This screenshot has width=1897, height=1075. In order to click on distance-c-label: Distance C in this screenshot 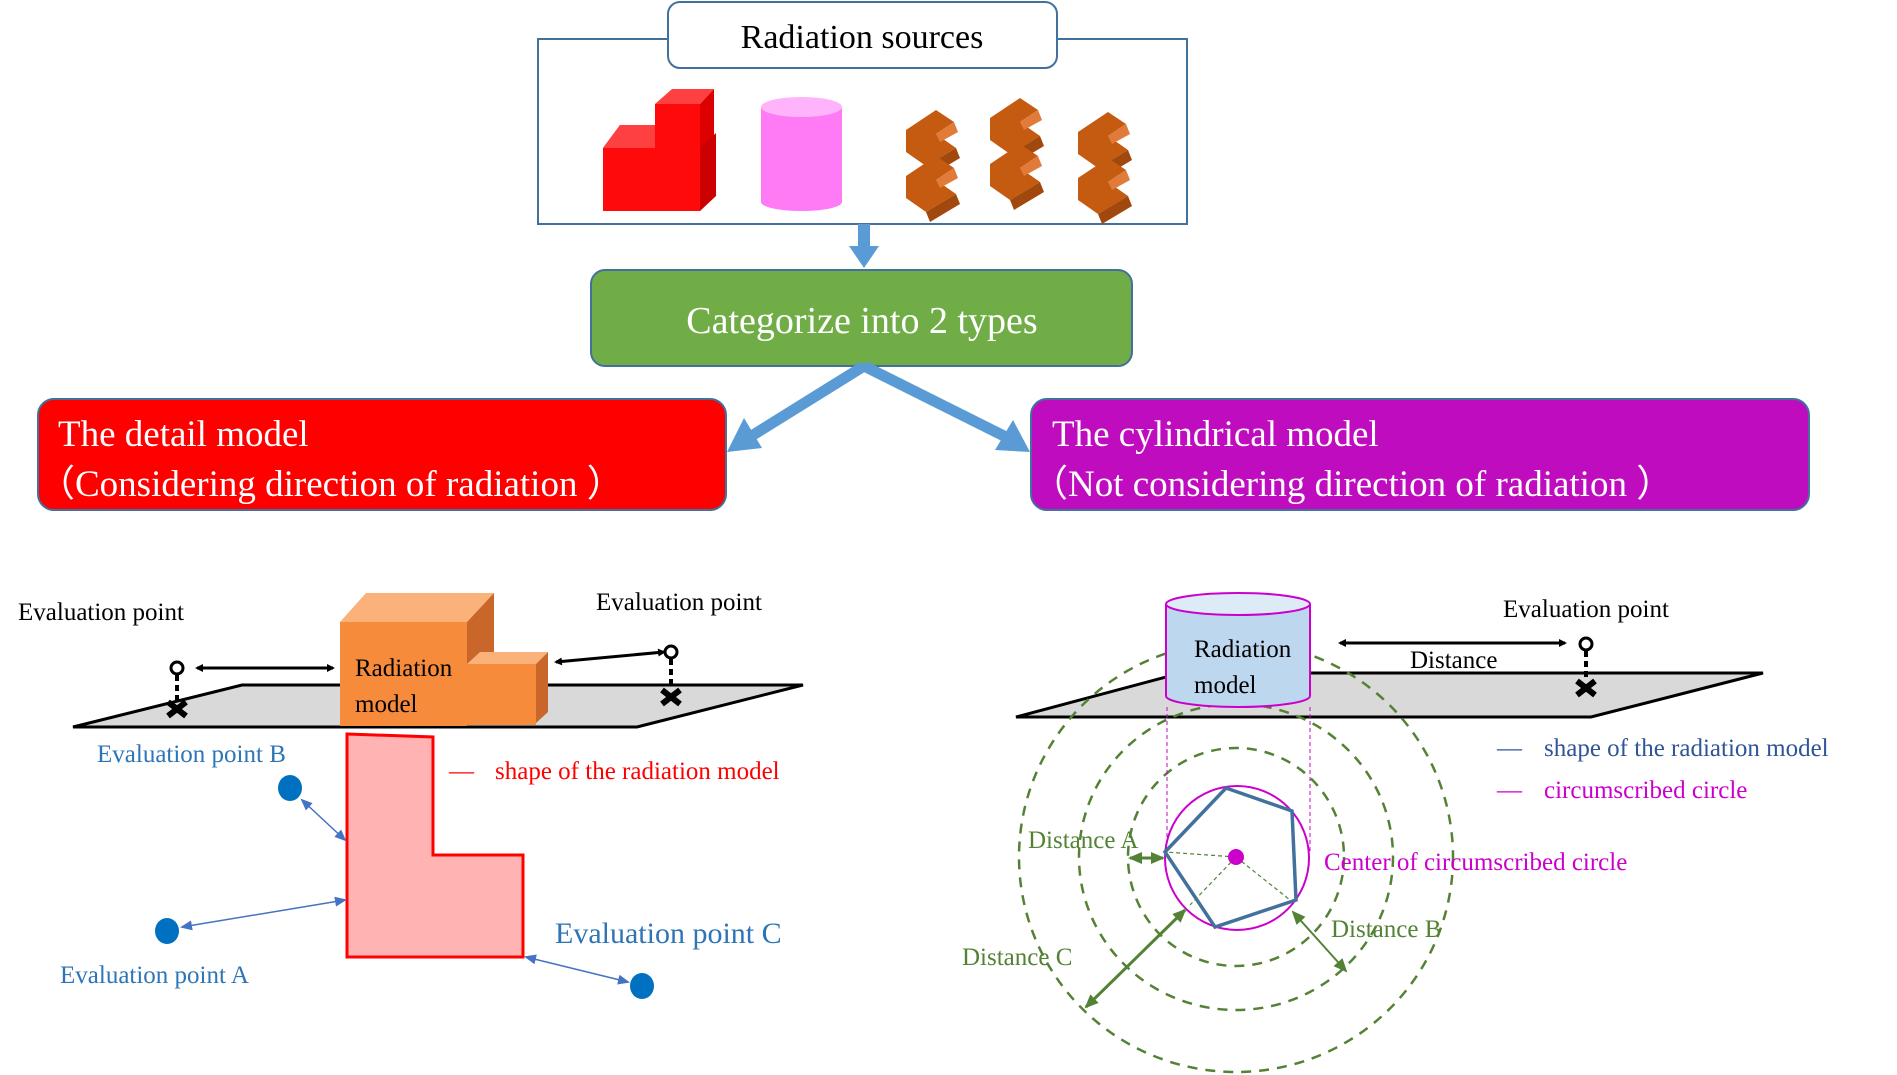, I will do `click(1017, 957)`.